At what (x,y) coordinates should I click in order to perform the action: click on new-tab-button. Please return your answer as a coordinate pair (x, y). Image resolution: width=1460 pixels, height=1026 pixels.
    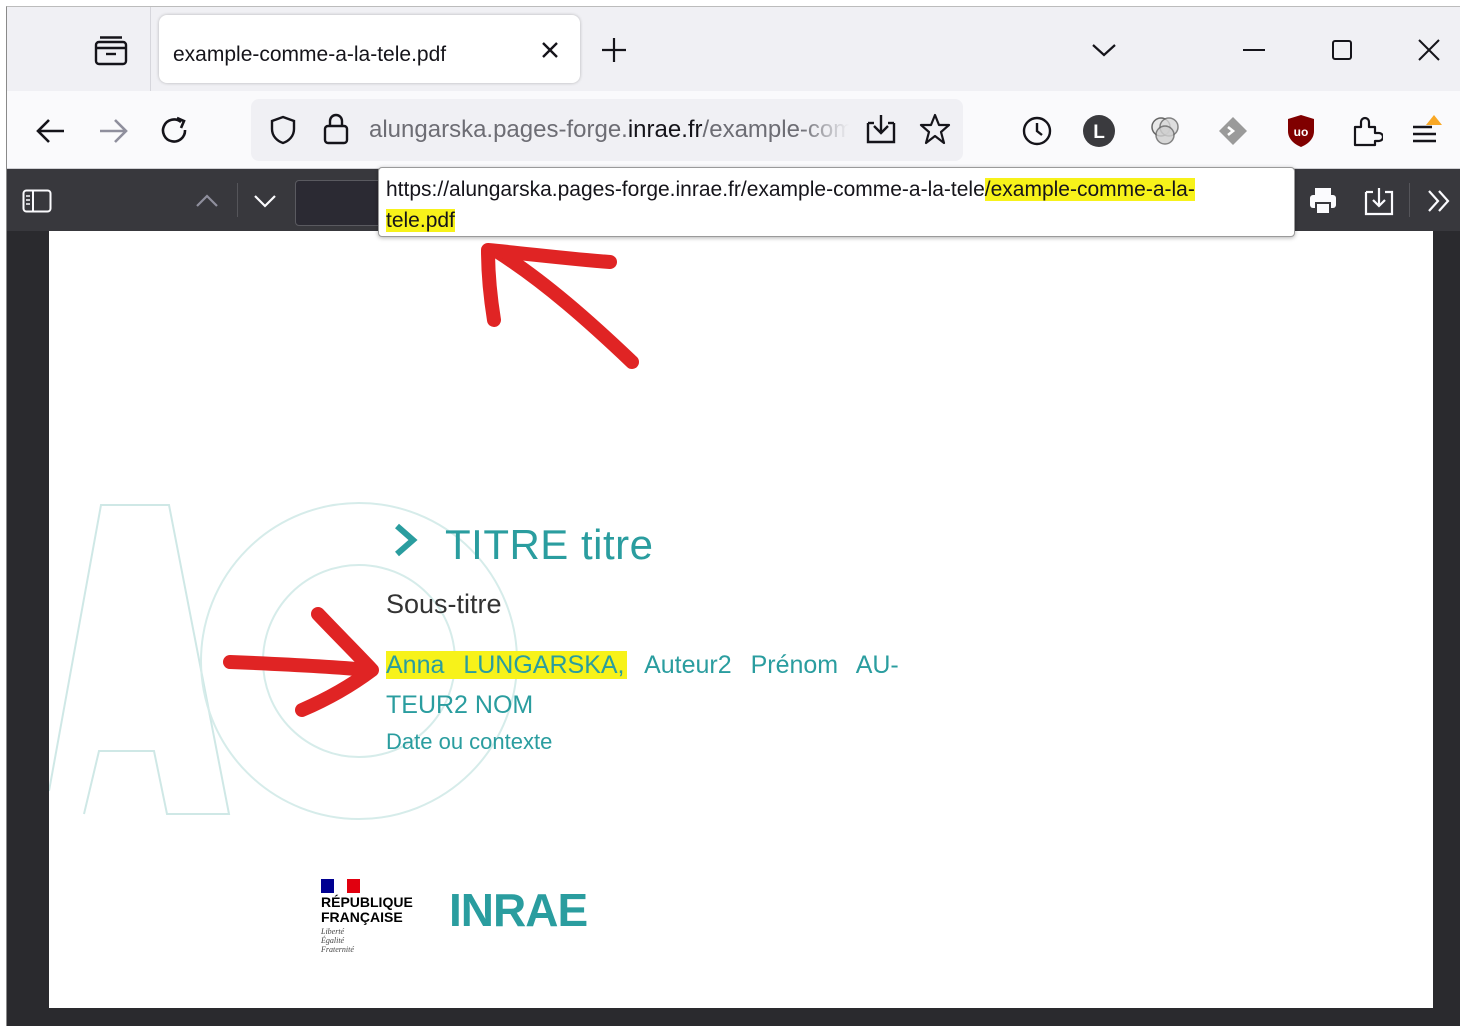
    Looking at the image, I should click on (614, 50).